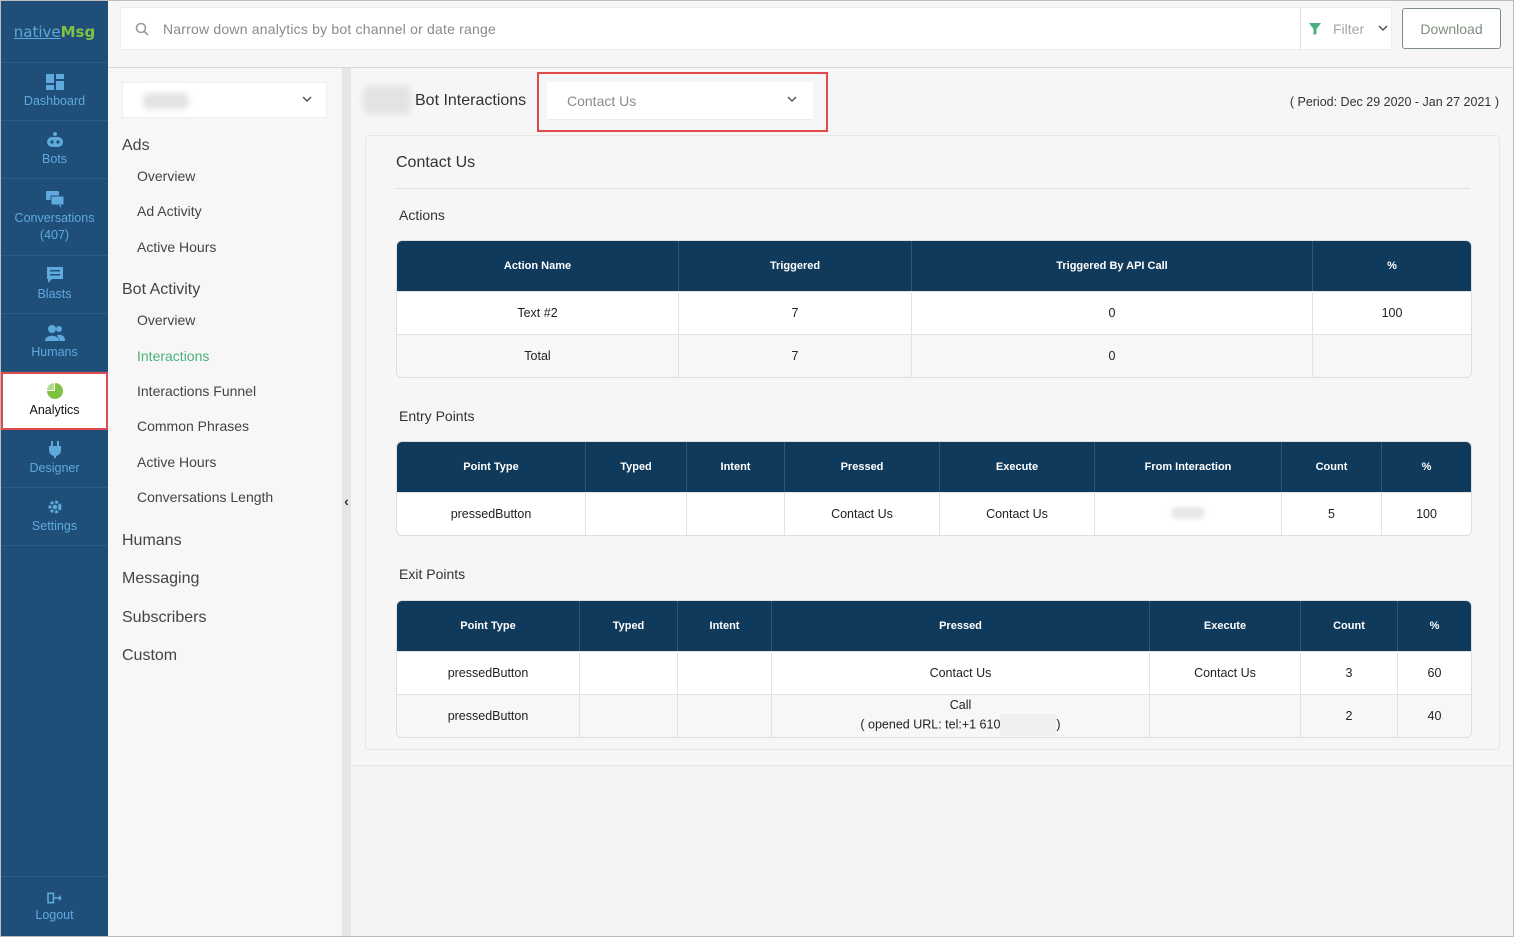  Describe the element at coordinates (1058, 724) in the screenshot. I see `pressed-detail-suffix: )` at that location.